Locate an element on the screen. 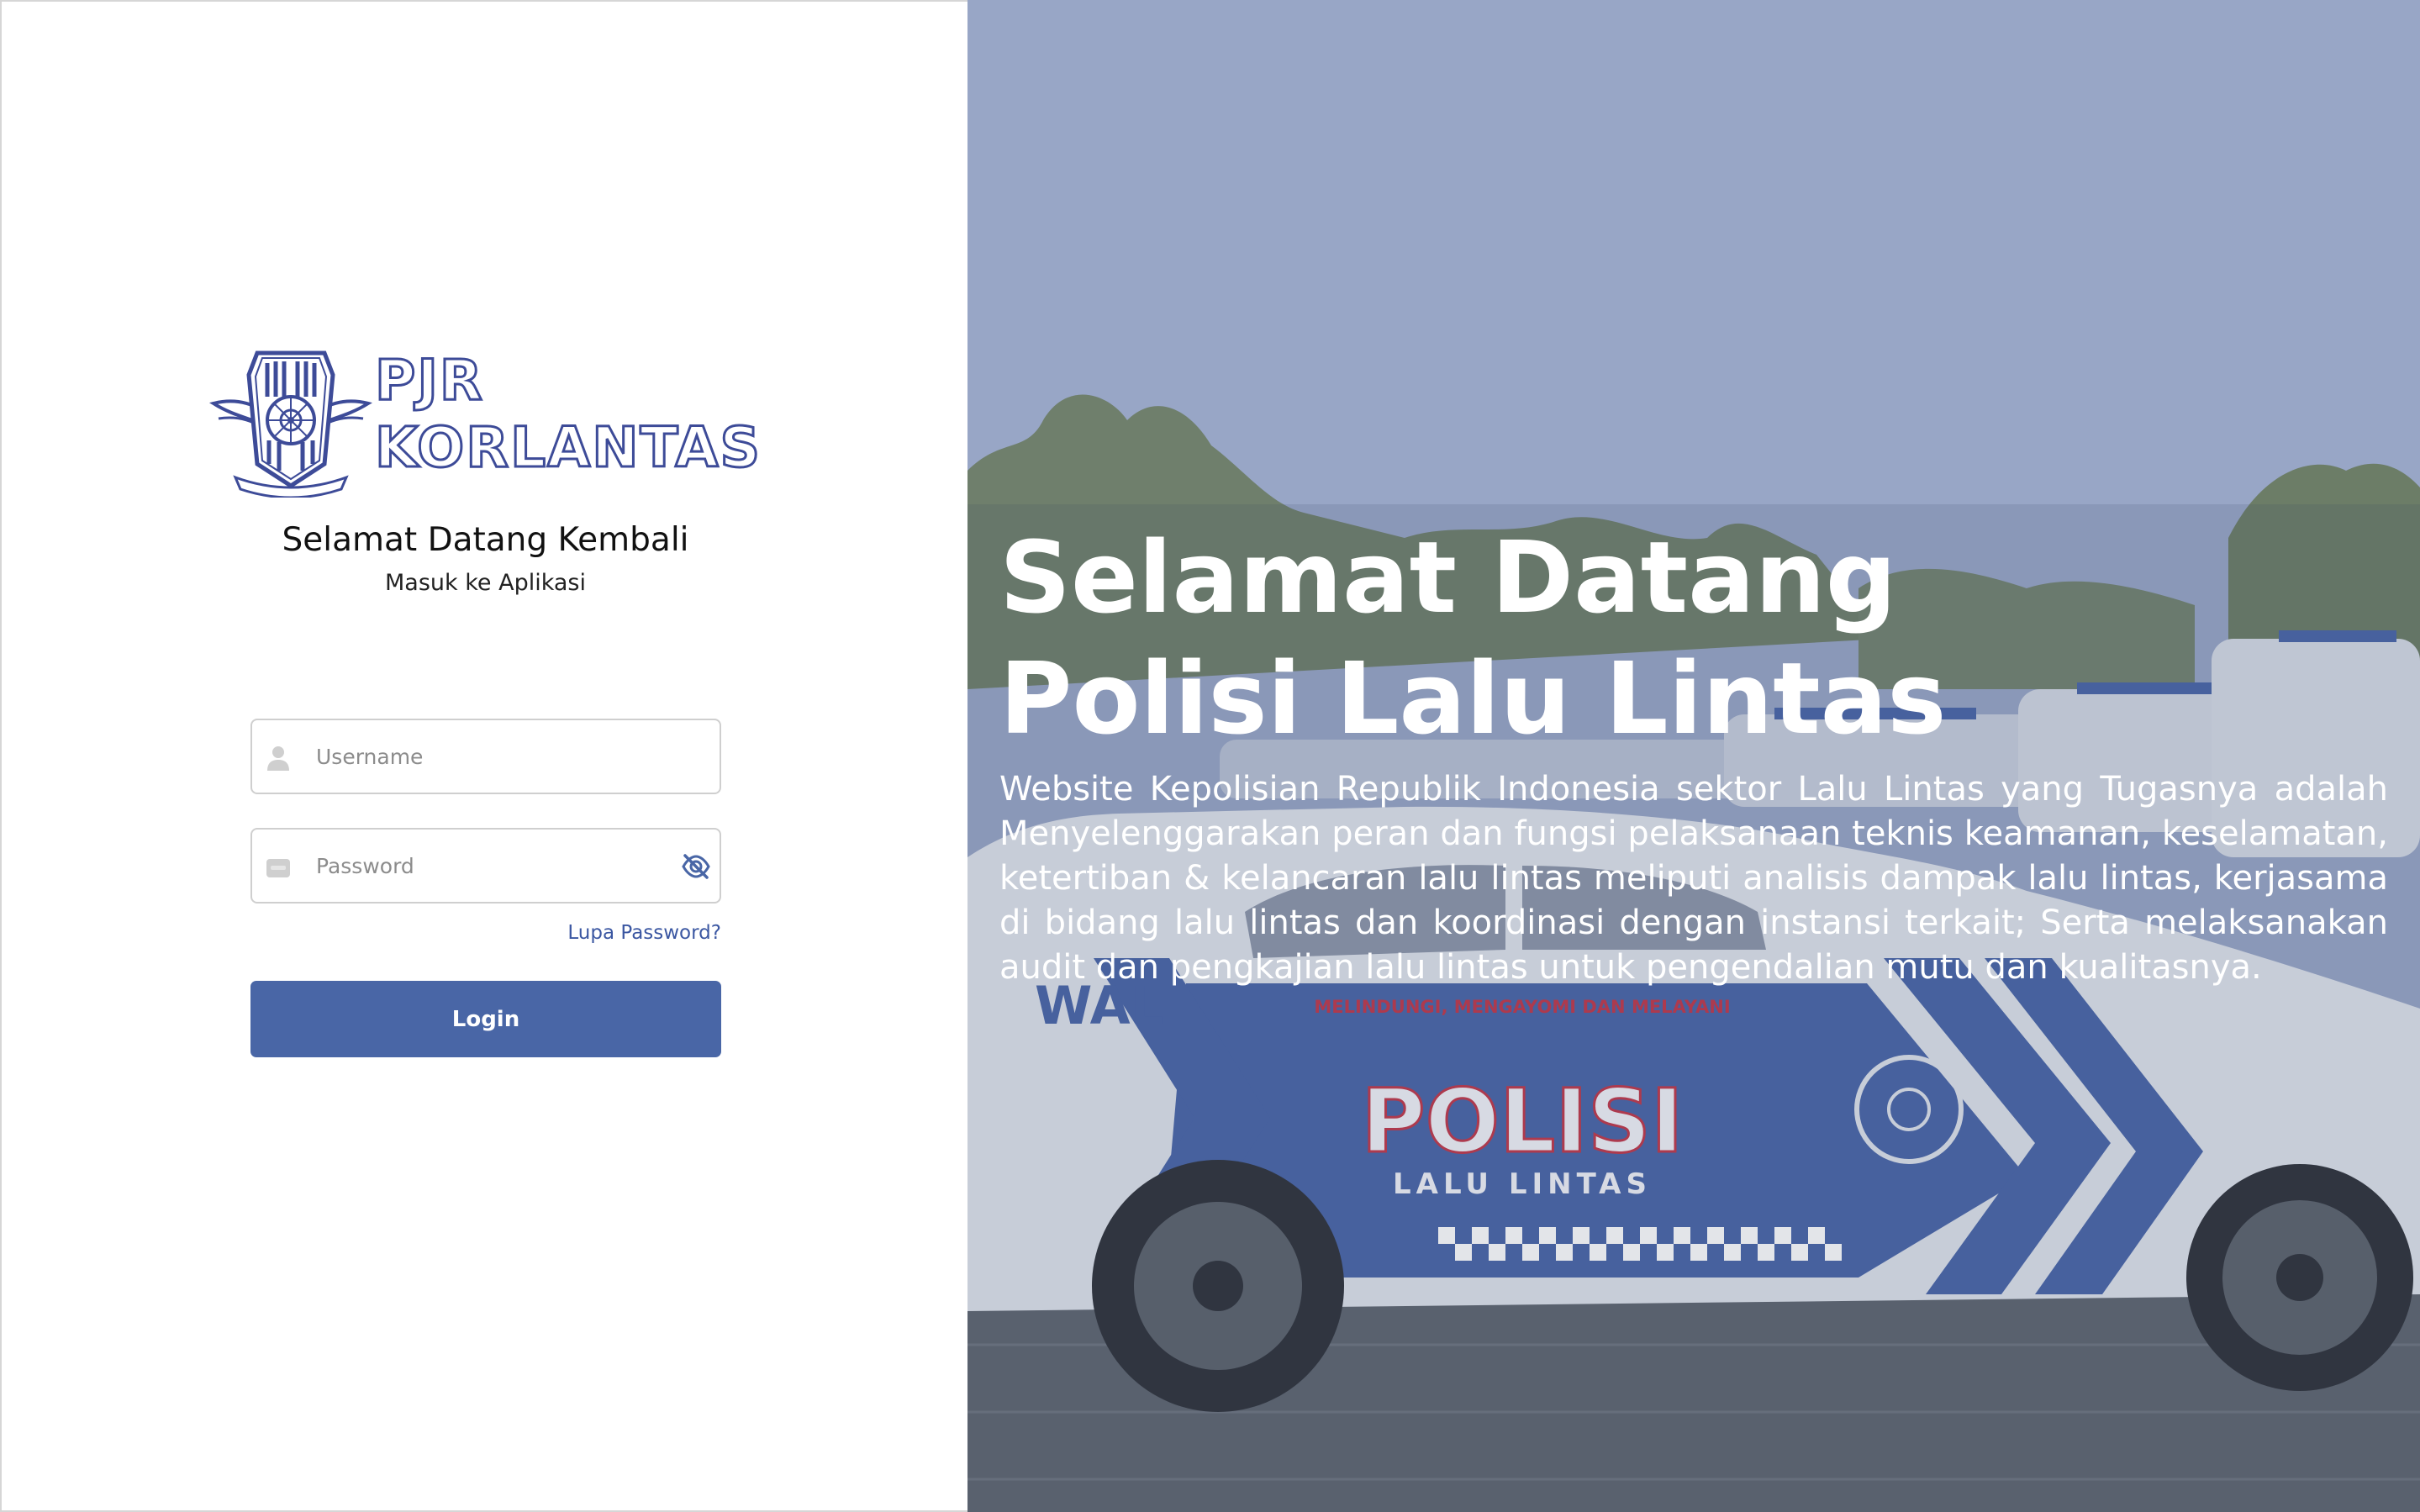 The width and height of the screenshot is (2420, 1512). eye-off-icon is located at coordinates (696, 867).